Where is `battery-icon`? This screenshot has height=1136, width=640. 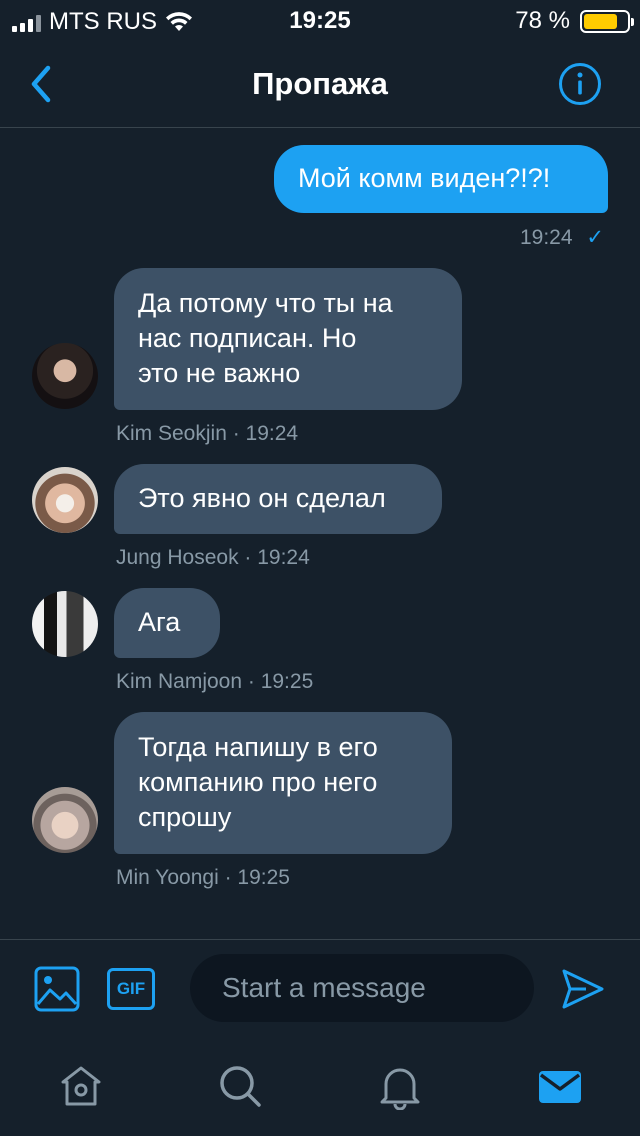
battery-icon is located at coordinates (607, 21).